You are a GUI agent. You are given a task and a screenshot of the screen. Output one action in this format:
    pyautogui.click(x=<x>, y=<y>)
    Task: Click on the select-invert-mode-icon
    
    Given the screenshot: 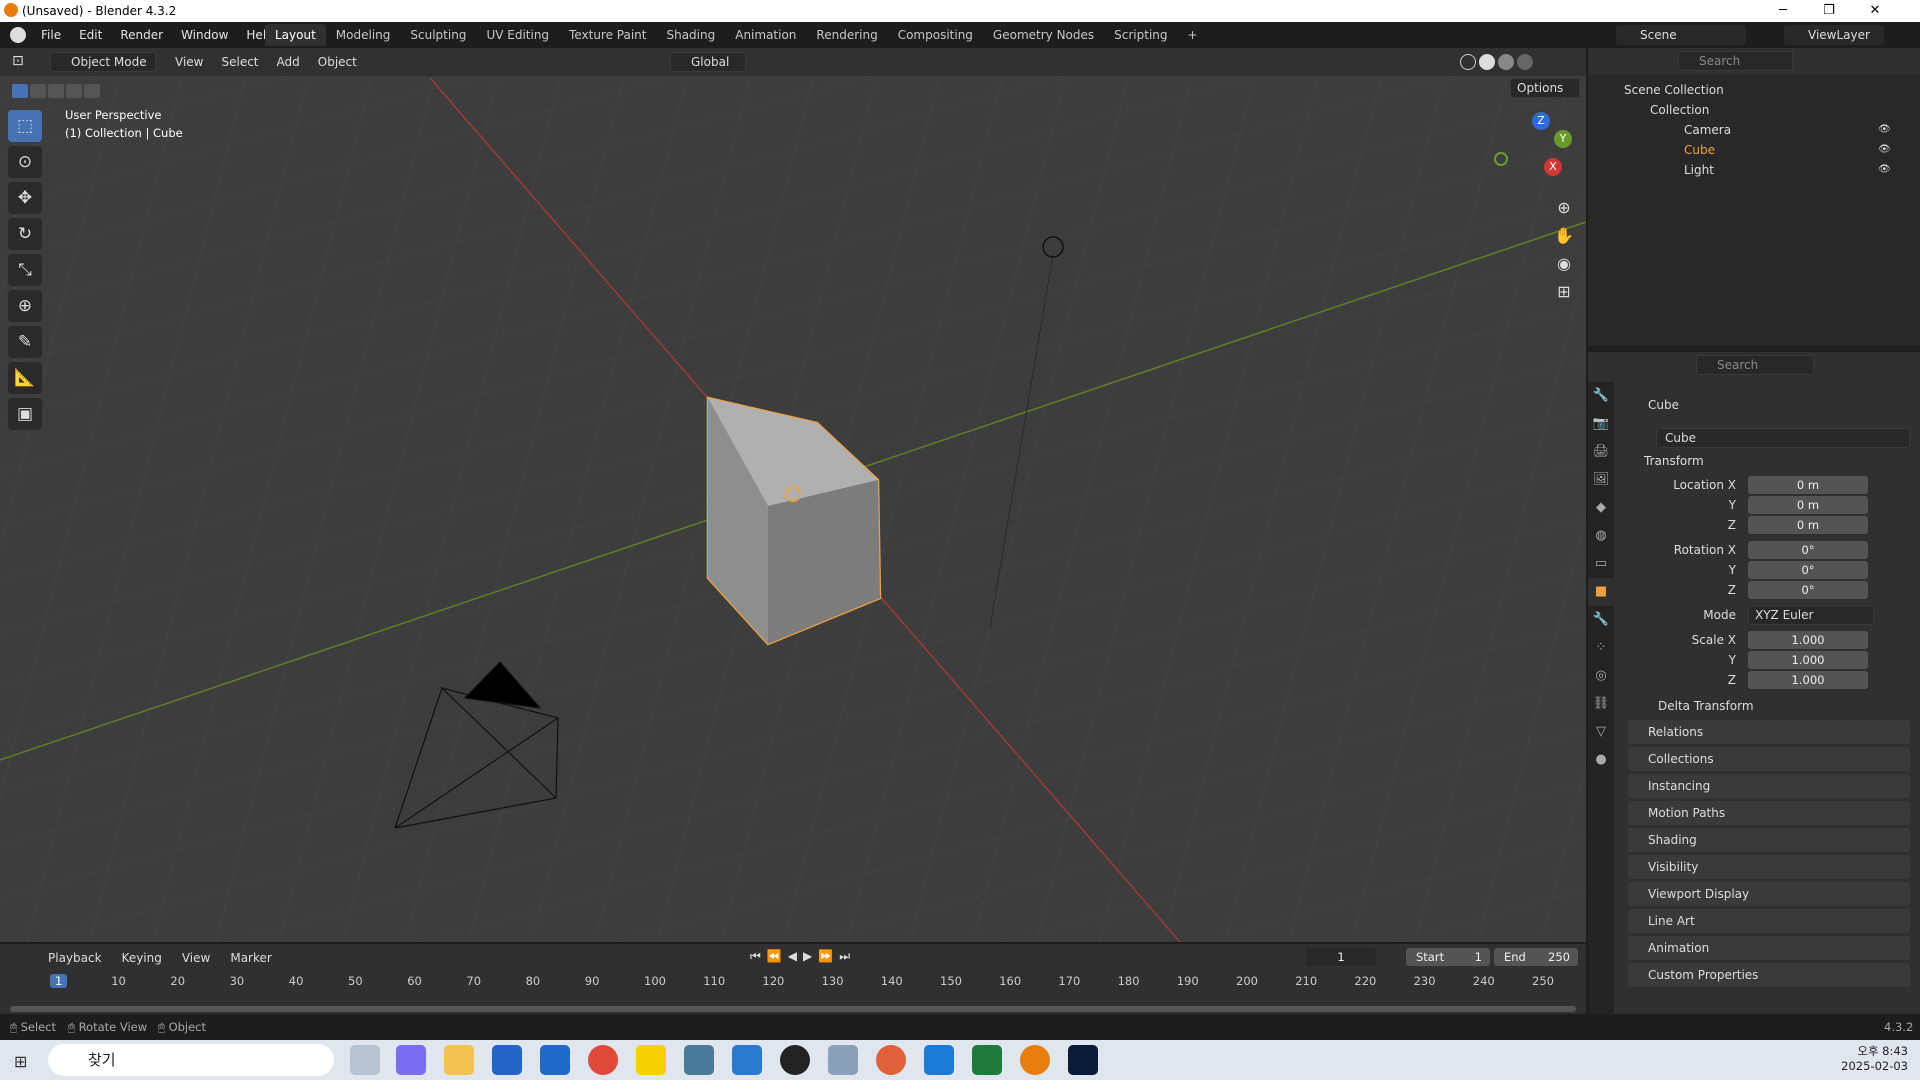 What is the action you would take?
    pyautogui.click(x=74, y=91)
    